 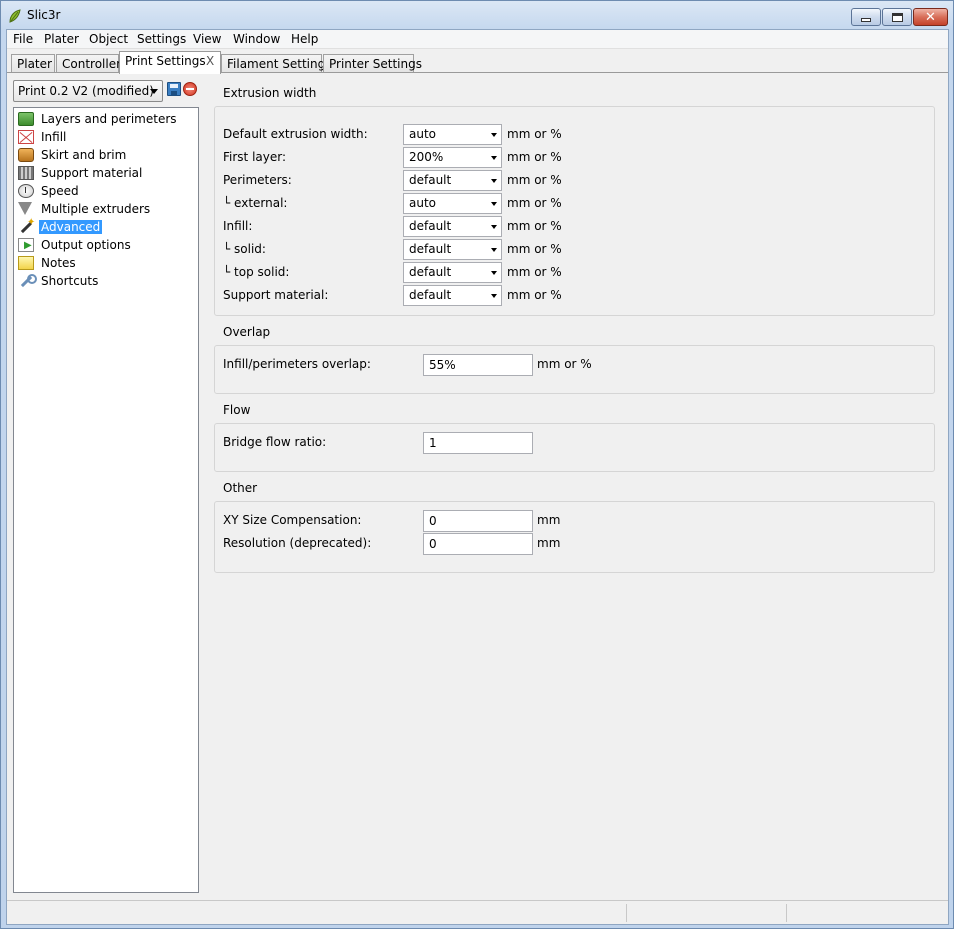 What do you see at coordinates (210, 61) in the screenshot?
I see `tab-close-icon: X` at bounding box center [210, 61].